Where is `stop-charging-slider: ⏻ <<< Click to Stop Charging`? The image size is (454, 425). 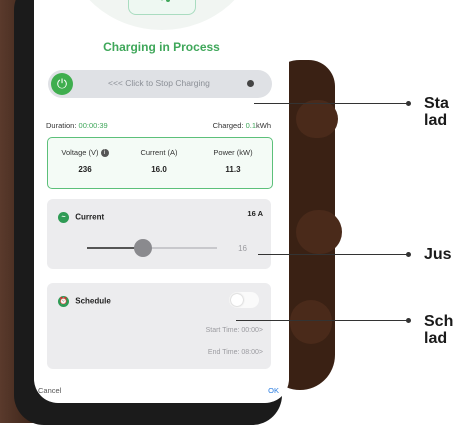
stop-charging-slider: ⏻ <<< Click to Stop Charging is located at coordinates (160, 84).